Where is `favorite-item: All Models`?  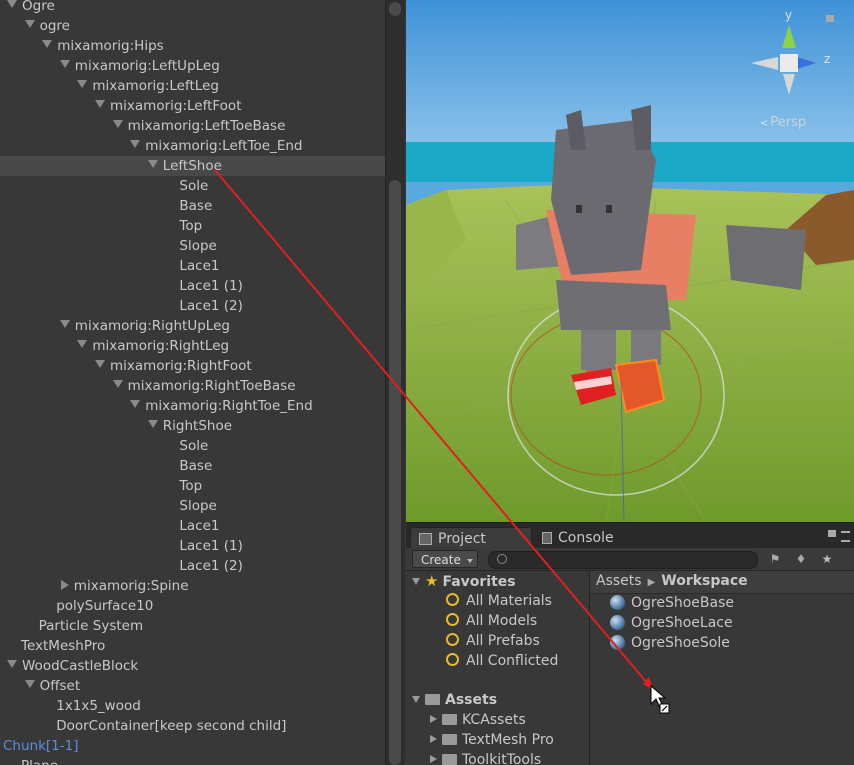 favorite-item: All Models is located at coordinates (491, 621).